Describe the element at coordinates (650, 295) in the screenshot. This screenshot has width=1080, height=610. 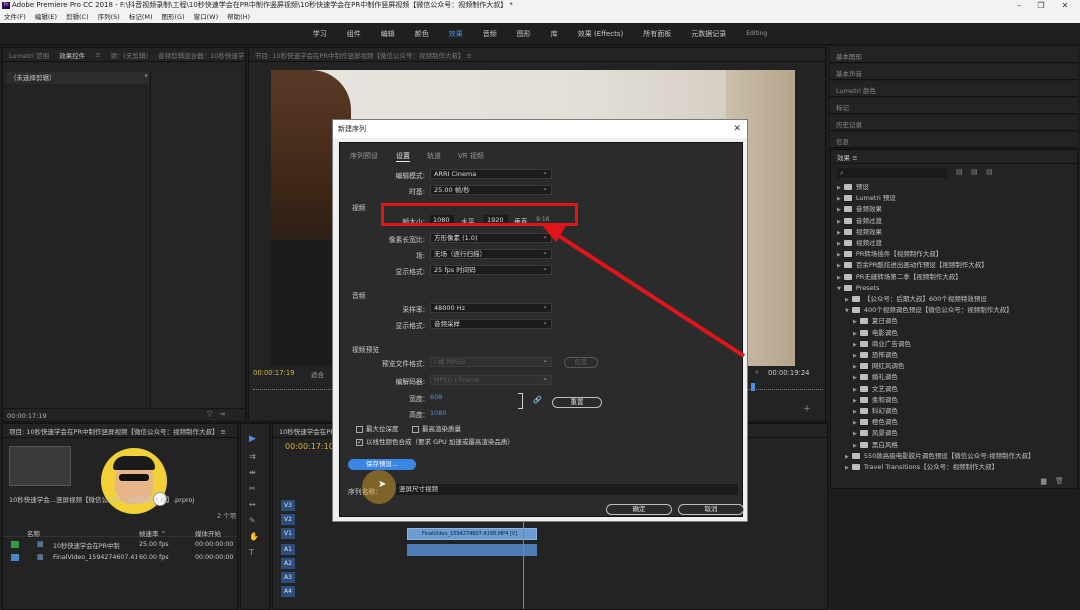
I see `arrow-shaft` at that location.